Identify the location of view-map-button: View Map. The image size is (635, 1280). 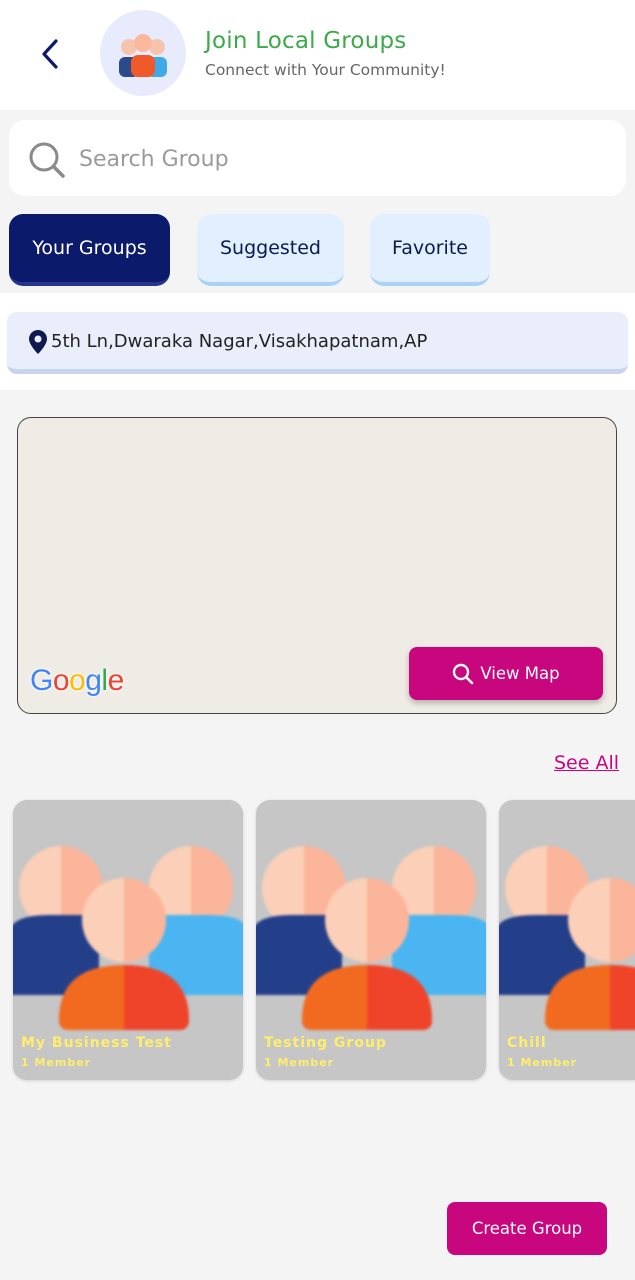
(506, 673).